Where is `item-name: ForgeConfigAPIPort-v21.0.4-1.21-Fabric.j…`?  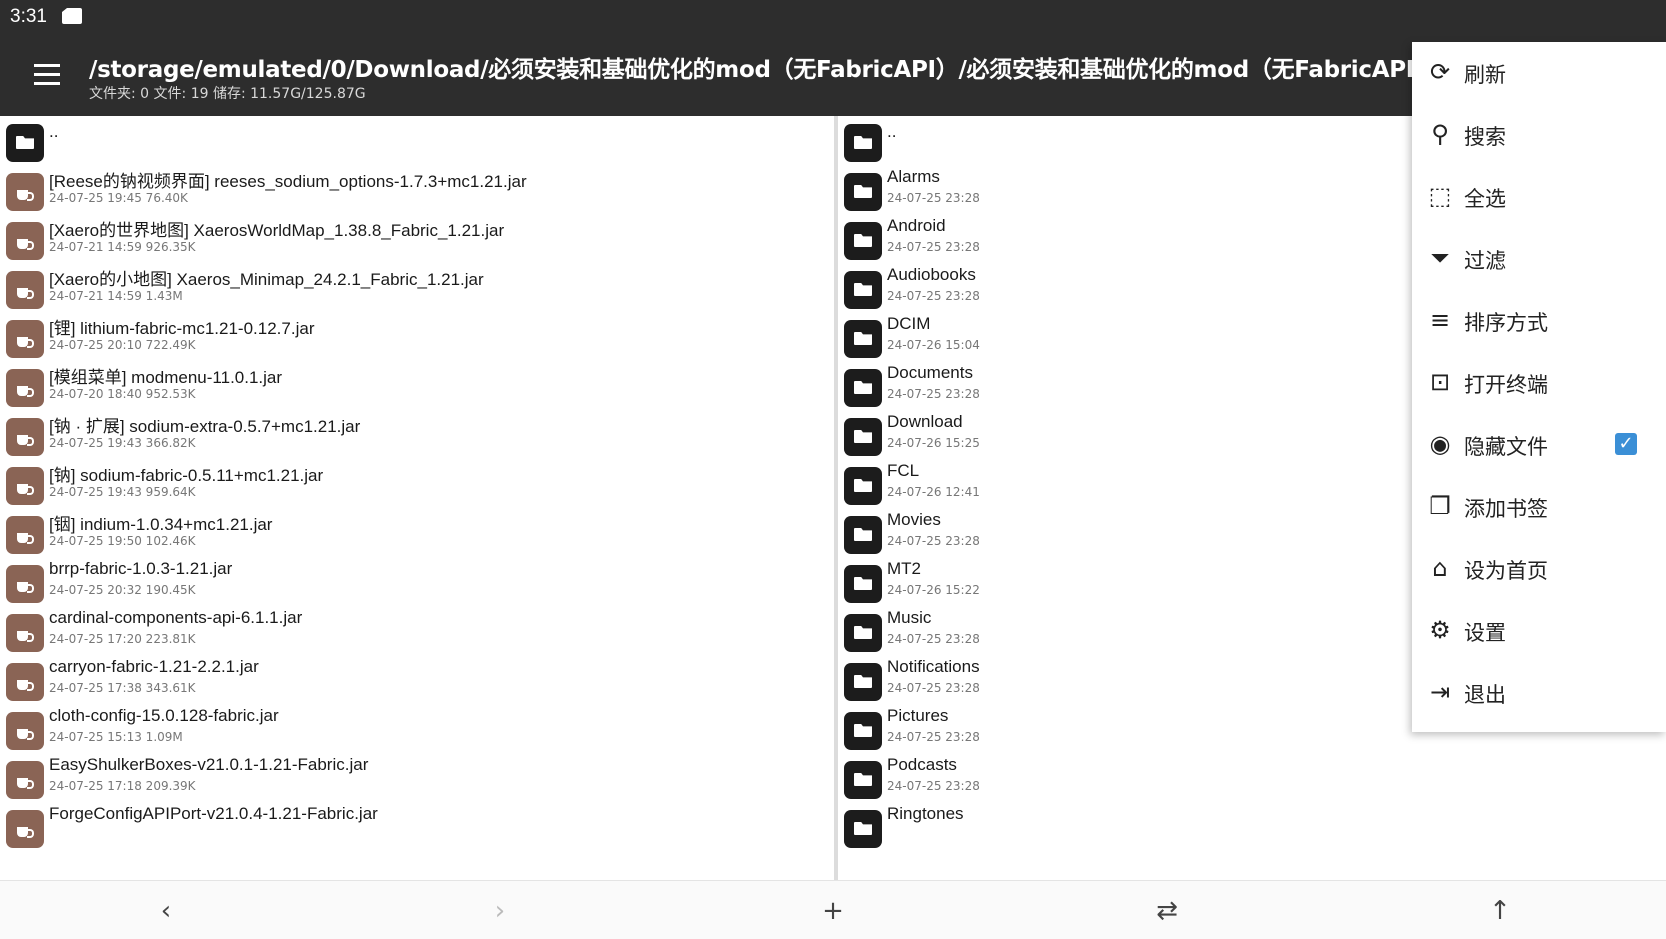 item-name: ForgeConfigAPIPort-v21.0.4-1.21-Fabric.j… is located at coordinates (213, 813).